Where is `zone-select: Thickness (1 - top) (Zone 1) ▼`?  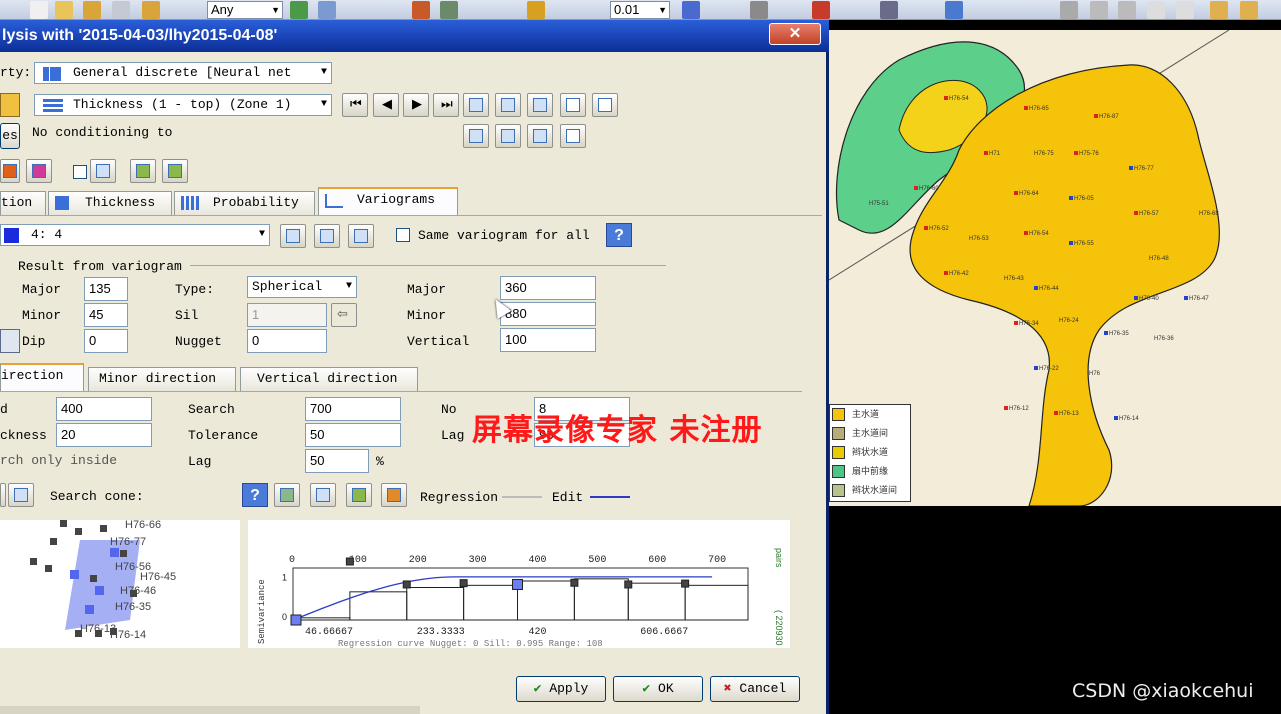
zone-select: Thickness (1 - top) (Zone 1) ▼ is located at coordinates (183, 105).